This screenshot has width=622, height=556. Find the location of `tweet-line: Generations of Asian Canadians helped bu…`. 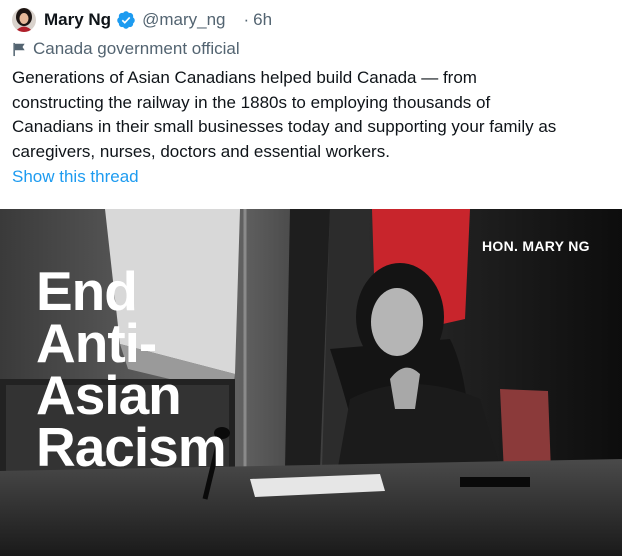

tweet-line: Generations of Asian Canadians helped bu… is located at coordinates (244, 77).